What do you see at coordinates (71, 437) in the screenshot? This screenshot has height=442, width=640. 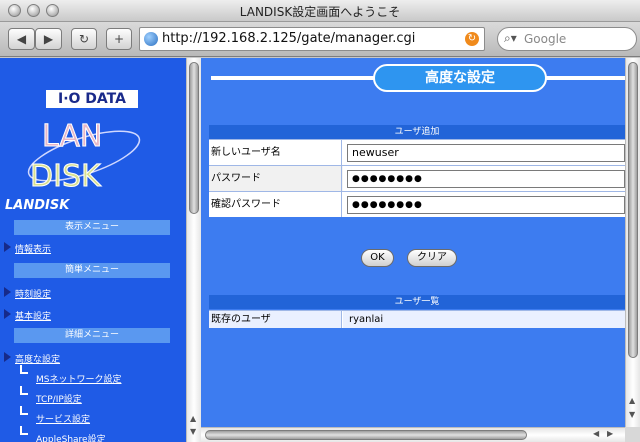 I see `sidebar-subitem-appleshare: AppleShare設定` at bounding box center [71, 437].